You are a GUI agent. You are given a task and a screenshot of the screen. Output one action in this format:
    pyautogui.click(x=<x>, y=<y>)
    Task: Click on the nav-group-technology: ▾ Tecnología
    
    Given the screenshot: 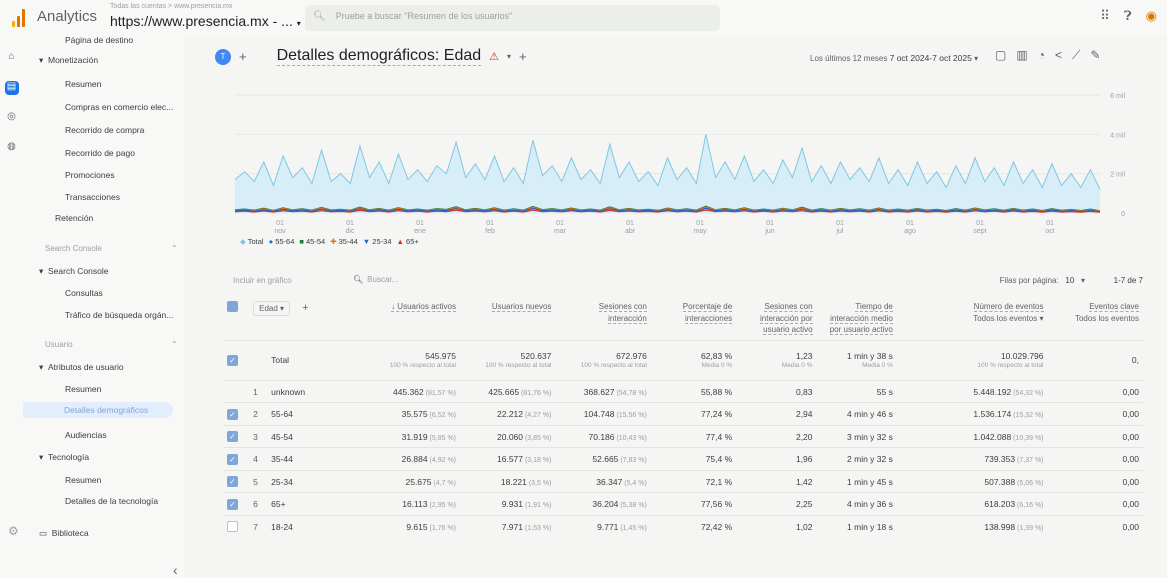 What is the action you would take?
    pyautogui.click(x=64, y=457)
    